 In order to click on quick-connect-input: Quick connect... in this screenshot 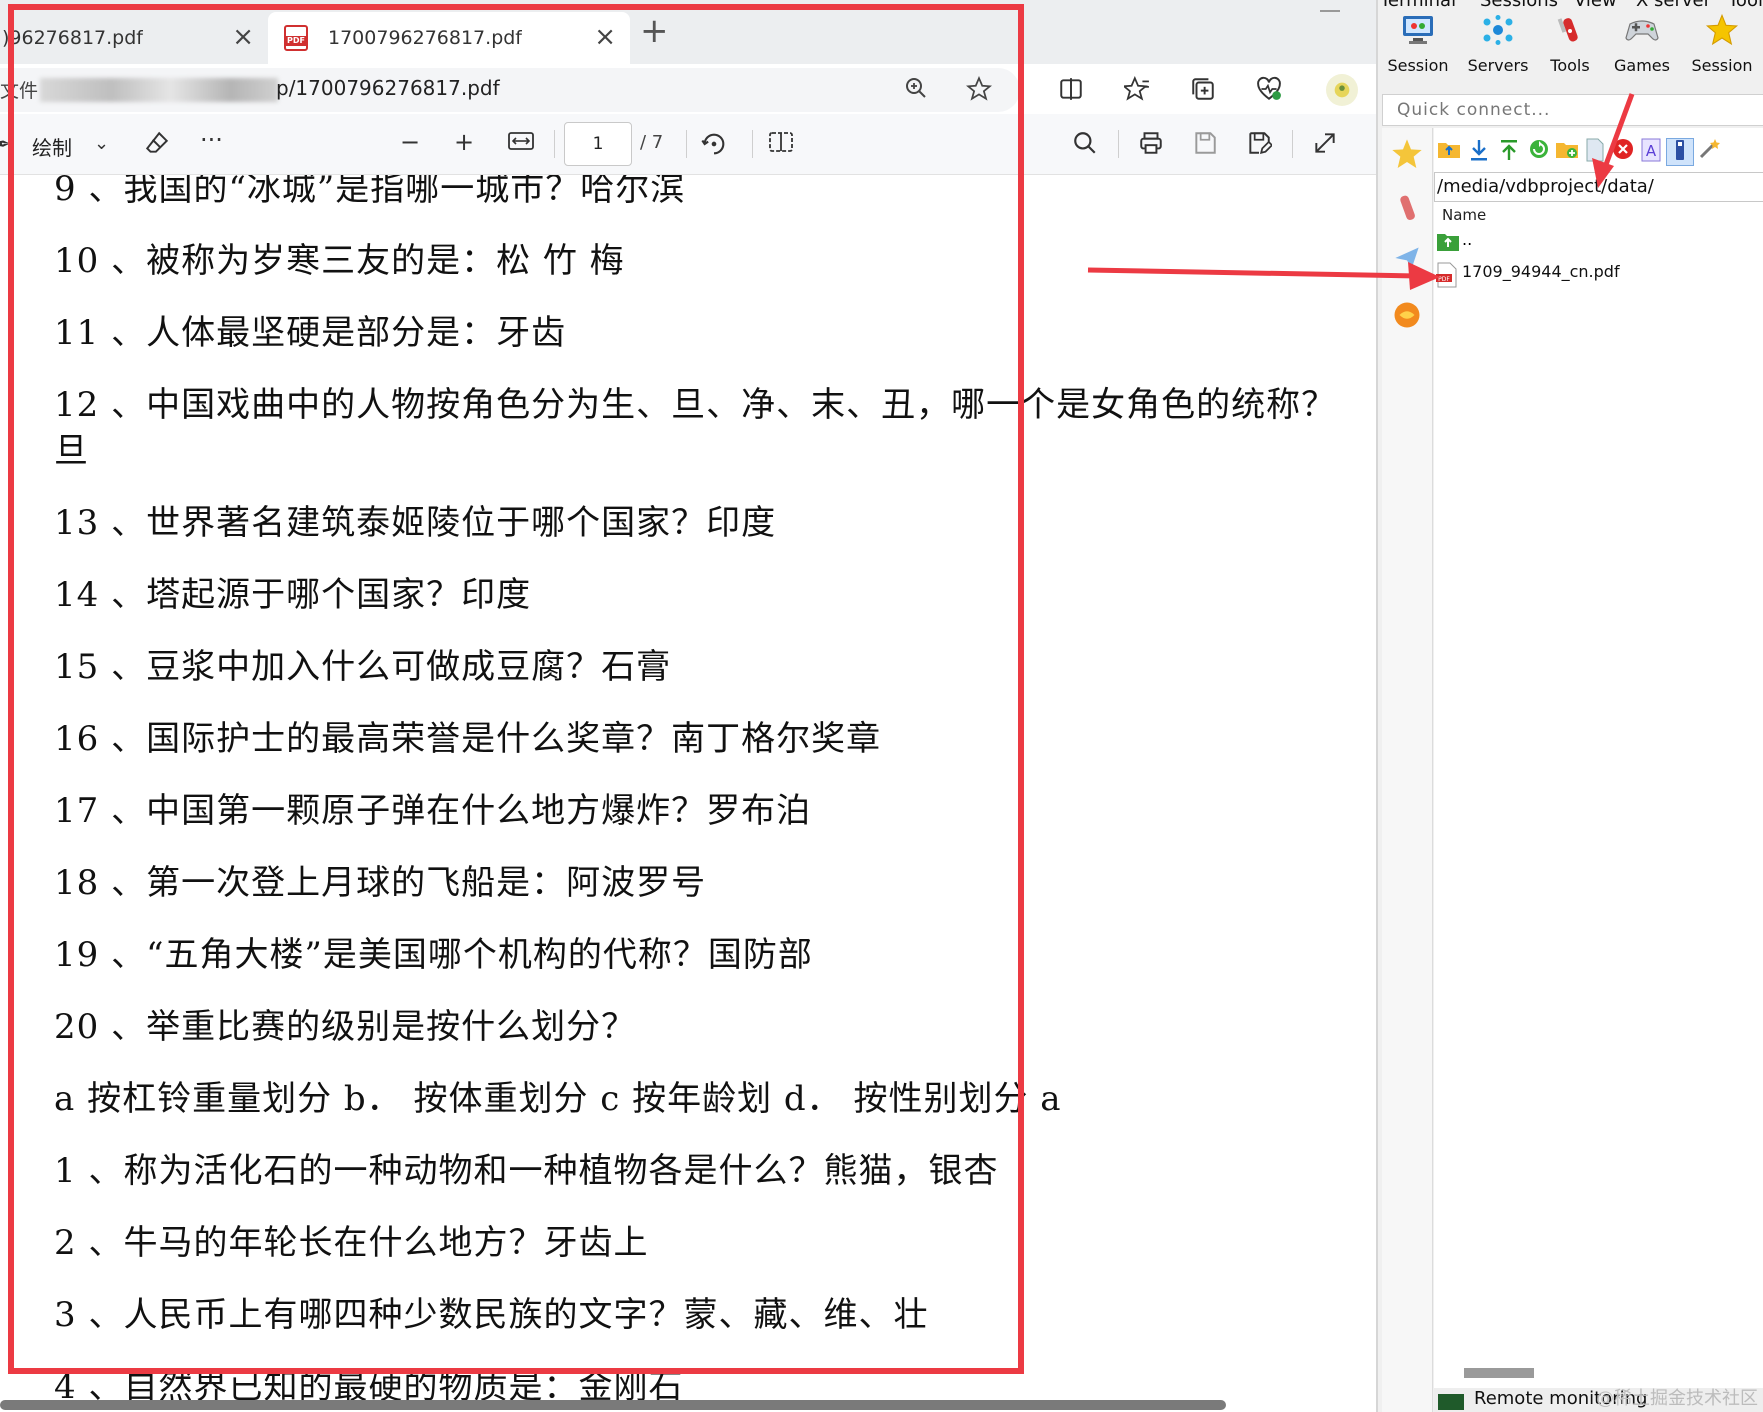, I will do `click(1572, 110)`.